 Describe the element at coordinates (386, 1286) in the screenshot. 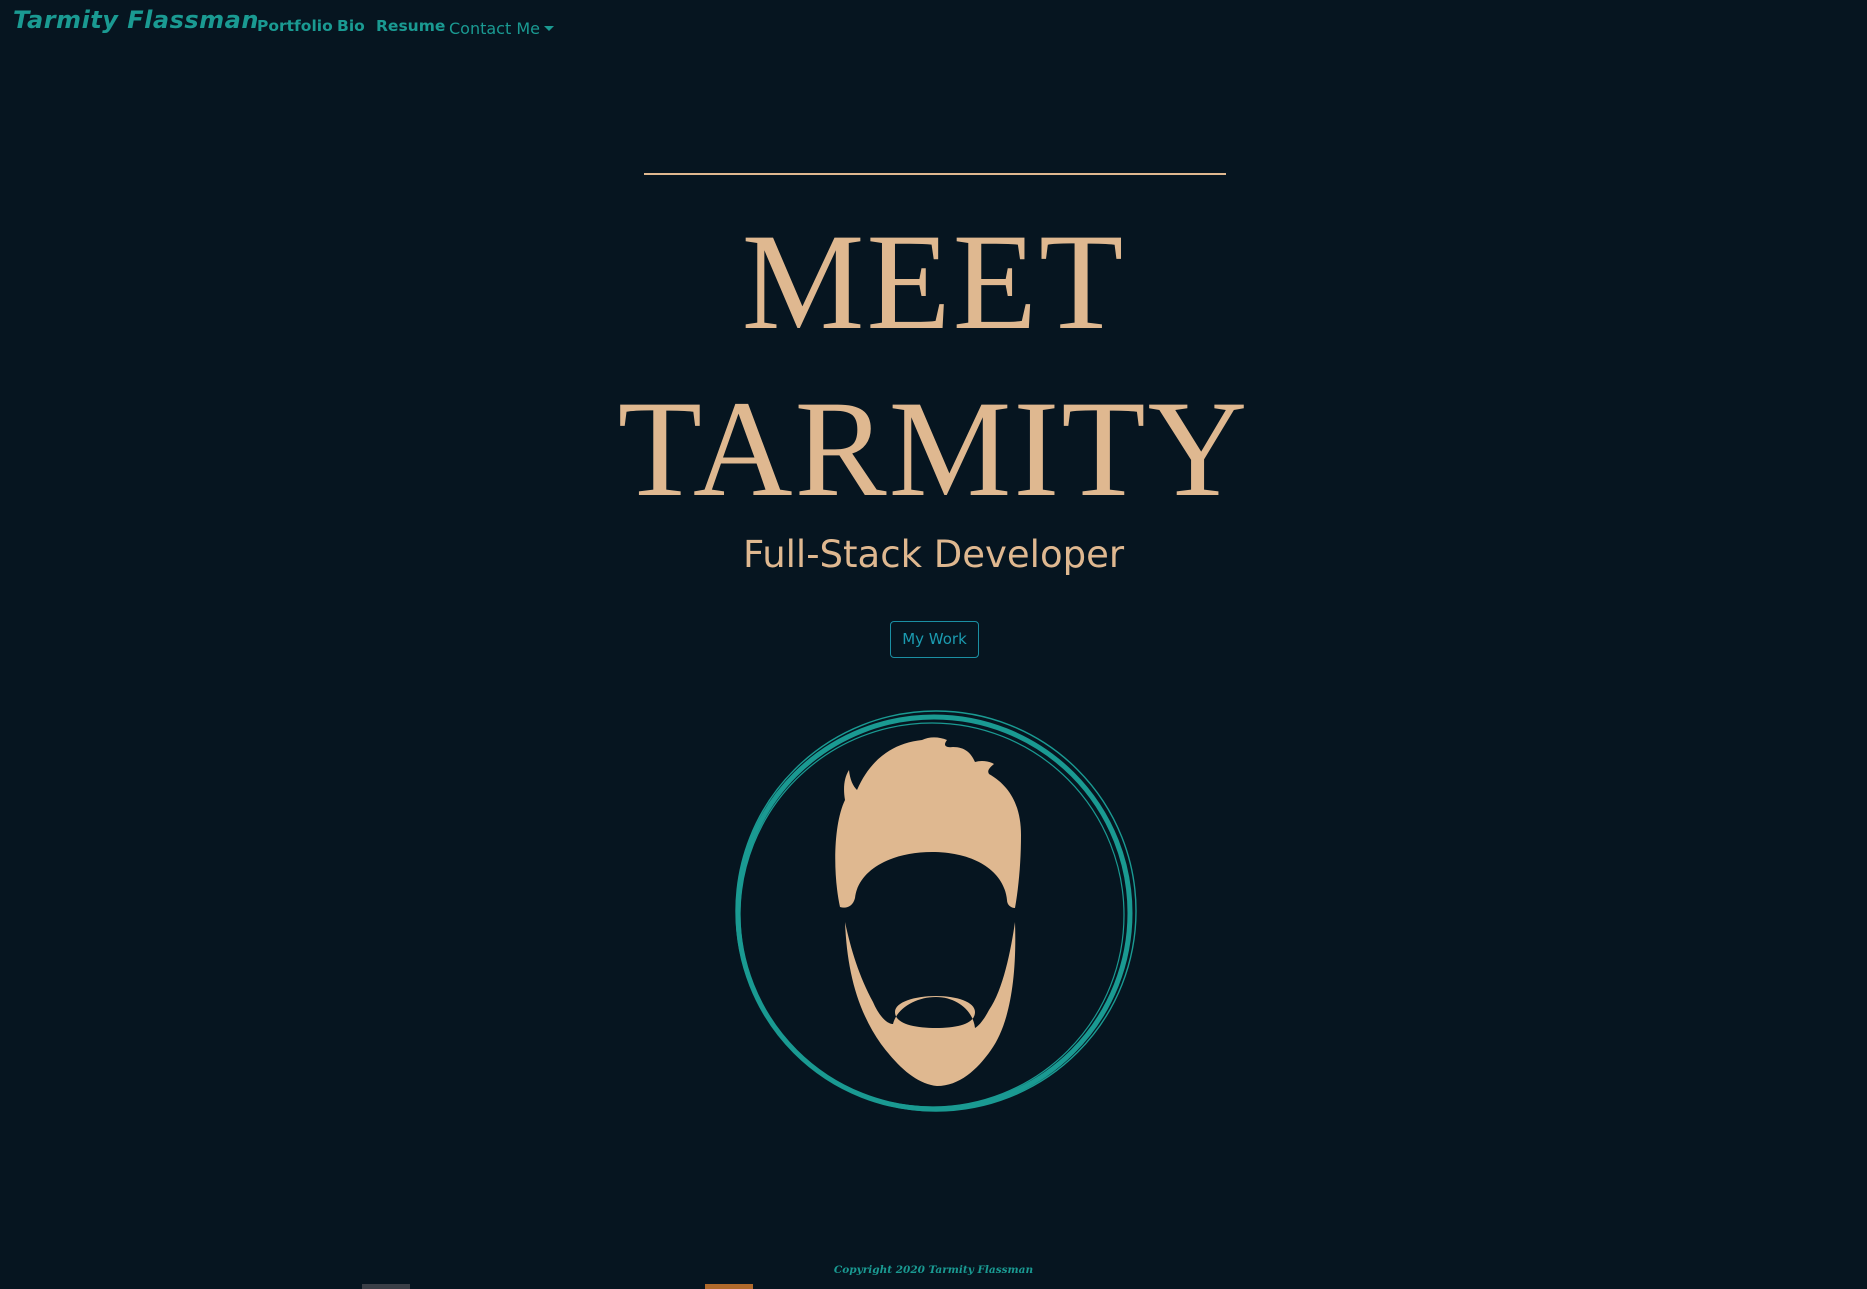

I see `bottom-edge-marker-dark` at that location.